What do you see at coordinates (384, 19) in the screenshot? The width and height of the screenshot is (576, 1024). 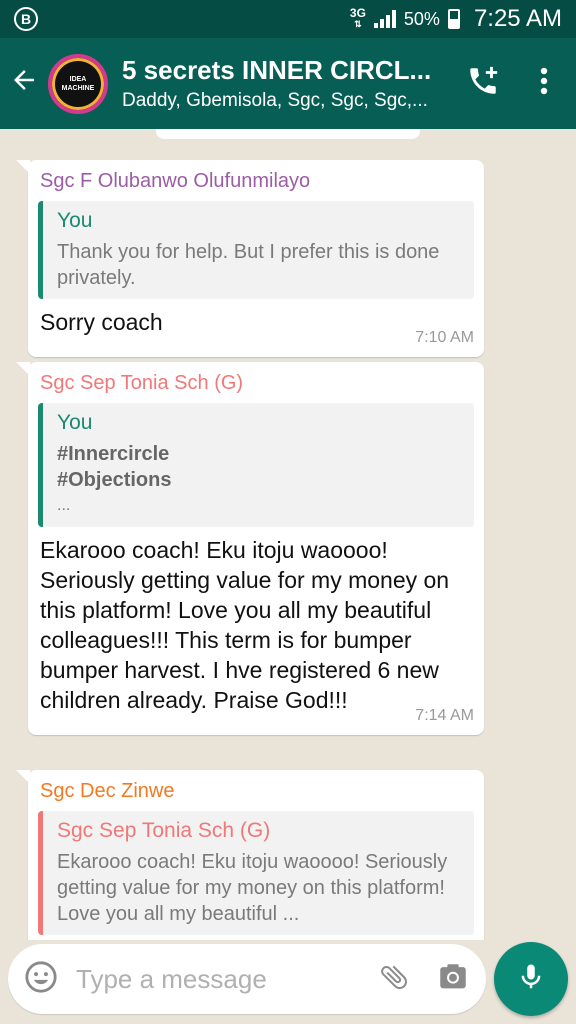 I see `signal-icon` at bounding box center [384, 19].